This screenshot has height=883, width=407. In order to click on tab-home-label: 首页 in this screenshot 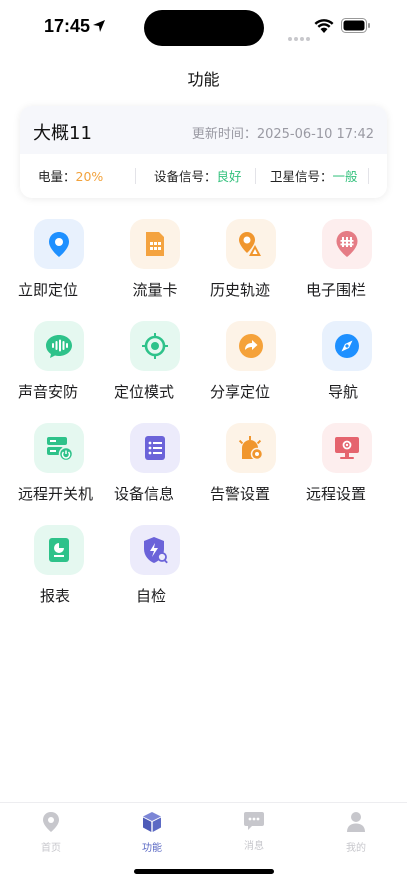, I will do `click(51, 848)`.